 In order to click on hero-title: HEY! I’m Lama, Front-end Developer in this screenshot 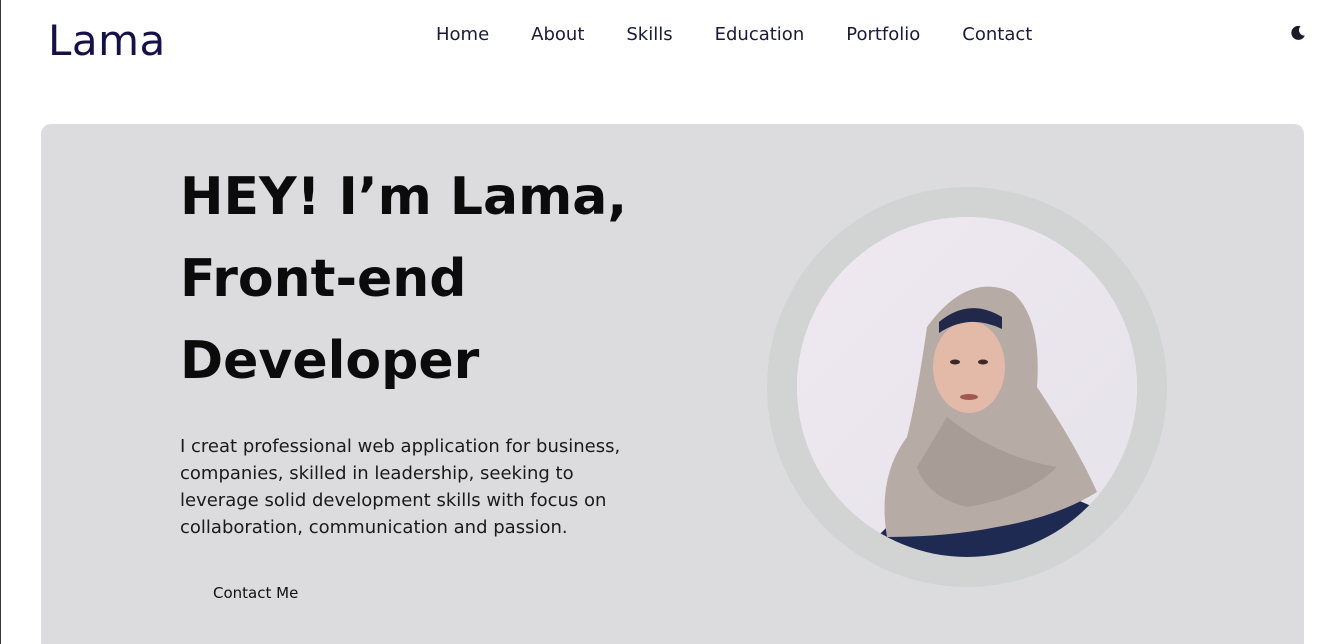, I will do `click(440, 279)`.